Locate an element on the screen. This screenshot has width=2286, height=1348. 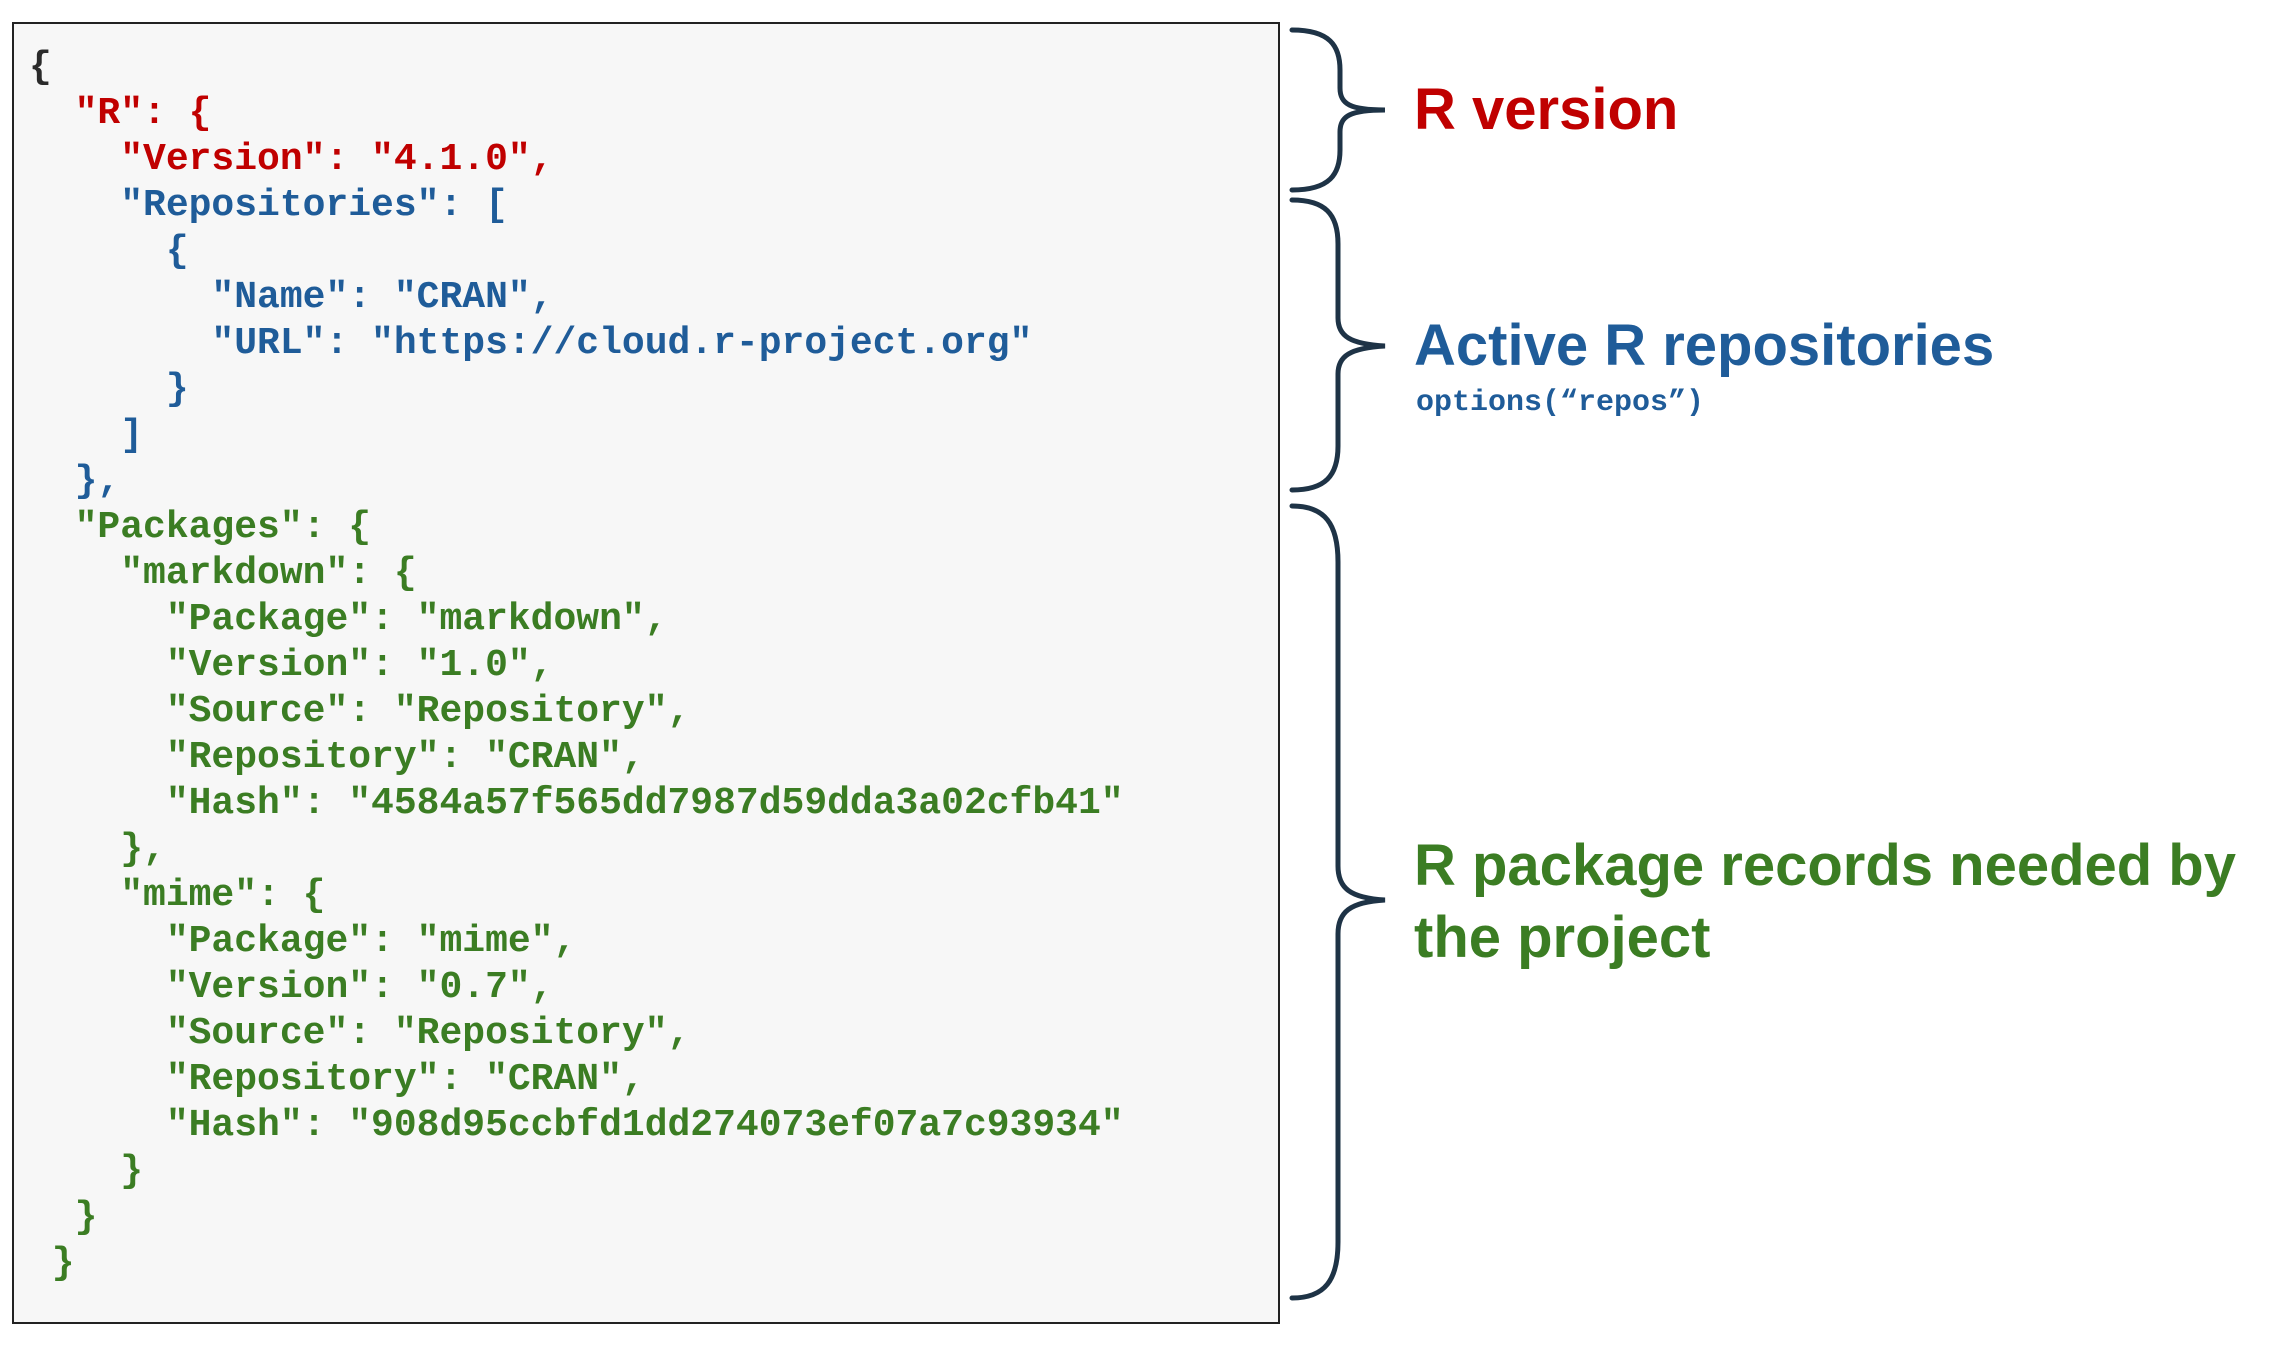
annotation-repositories-code: options(“repos”) is located at coordinates (1560, 403).